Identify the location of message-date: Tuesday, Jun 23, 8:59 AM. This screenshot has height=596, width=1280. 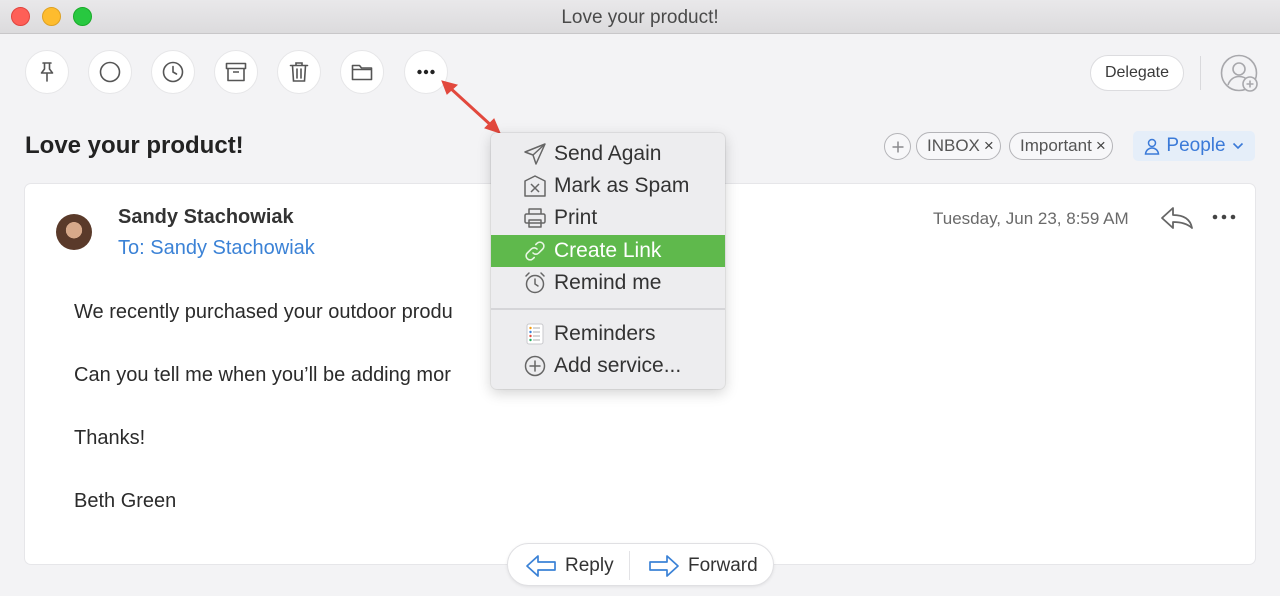
(1031, 218).